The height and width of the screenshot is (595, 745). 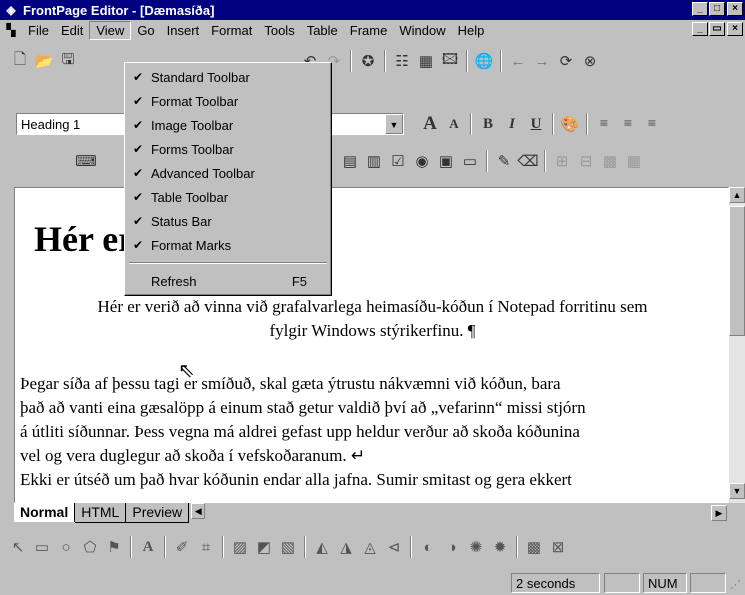 I want to click on scroll-thumb, so click(x=737, y=271).